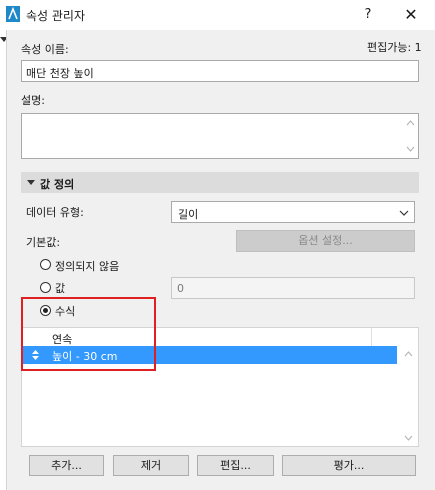 This screenshot has height=490, width=435. I want to click on value-input-text: 0, so click(180, 288).